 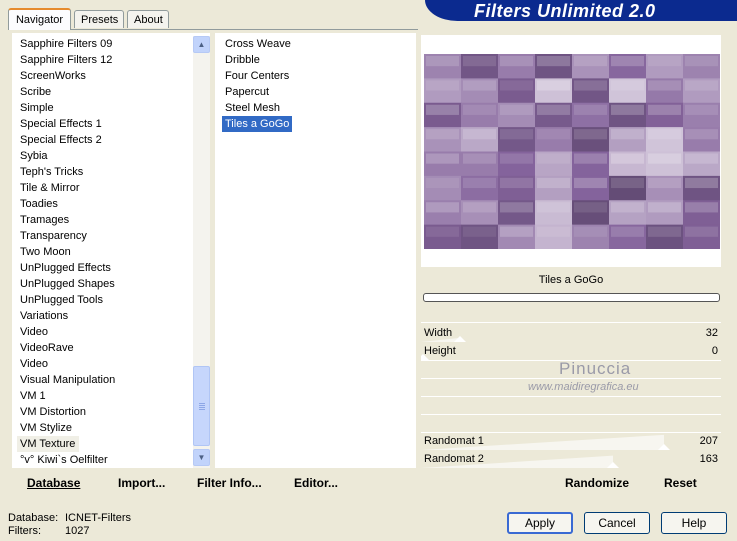 What do you see at coordinates (104, 236) in the screenshot?
I see `category-item: Transparency` at bounding box center [104, 236].